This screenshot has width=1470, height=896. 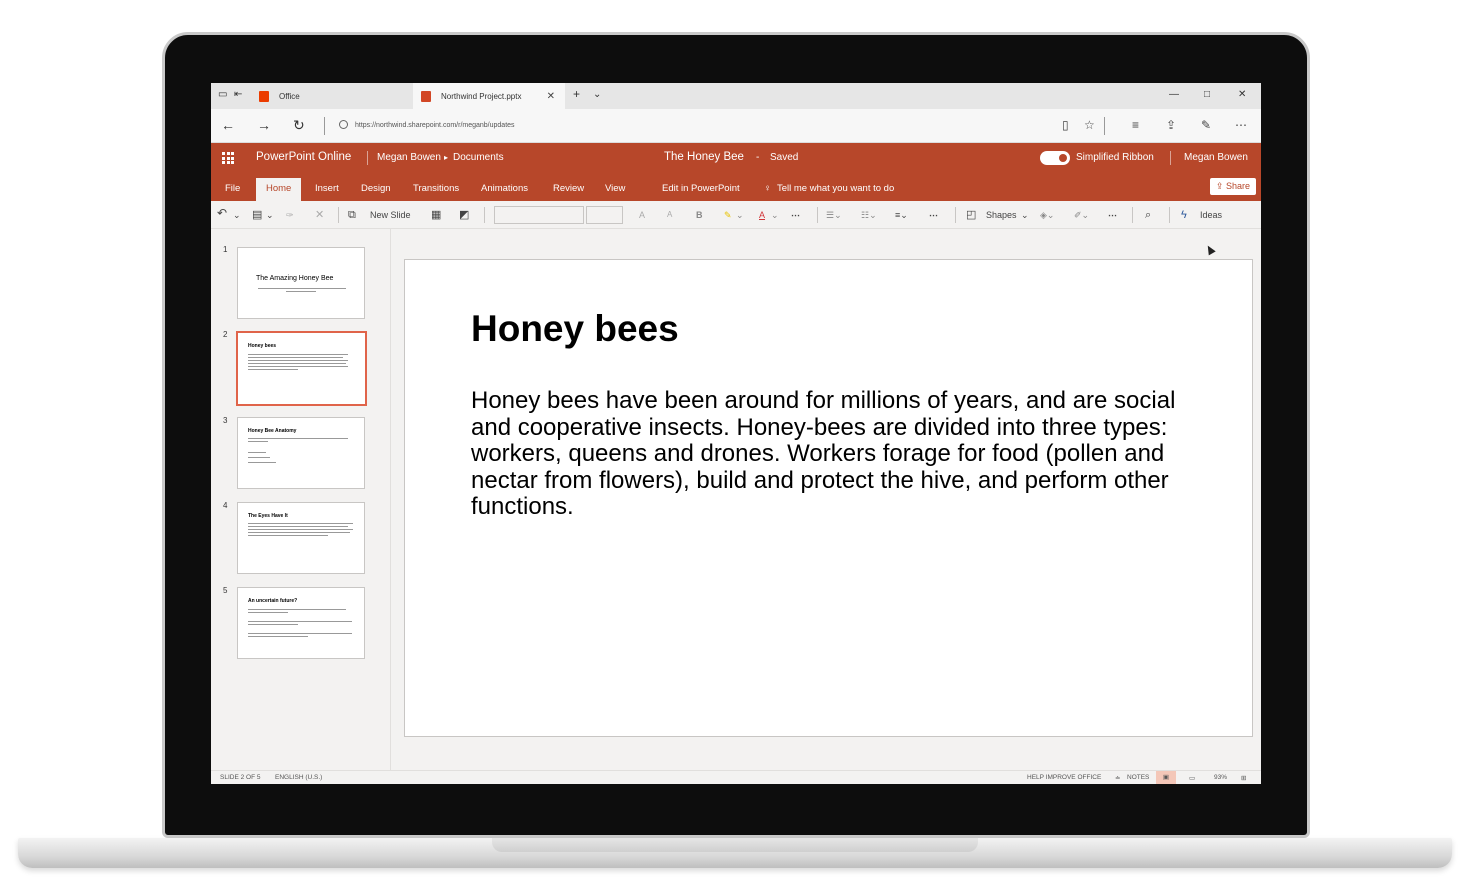 I want to click on tab-list-chevron-icon: ⌄, so click(x=597, y=94).